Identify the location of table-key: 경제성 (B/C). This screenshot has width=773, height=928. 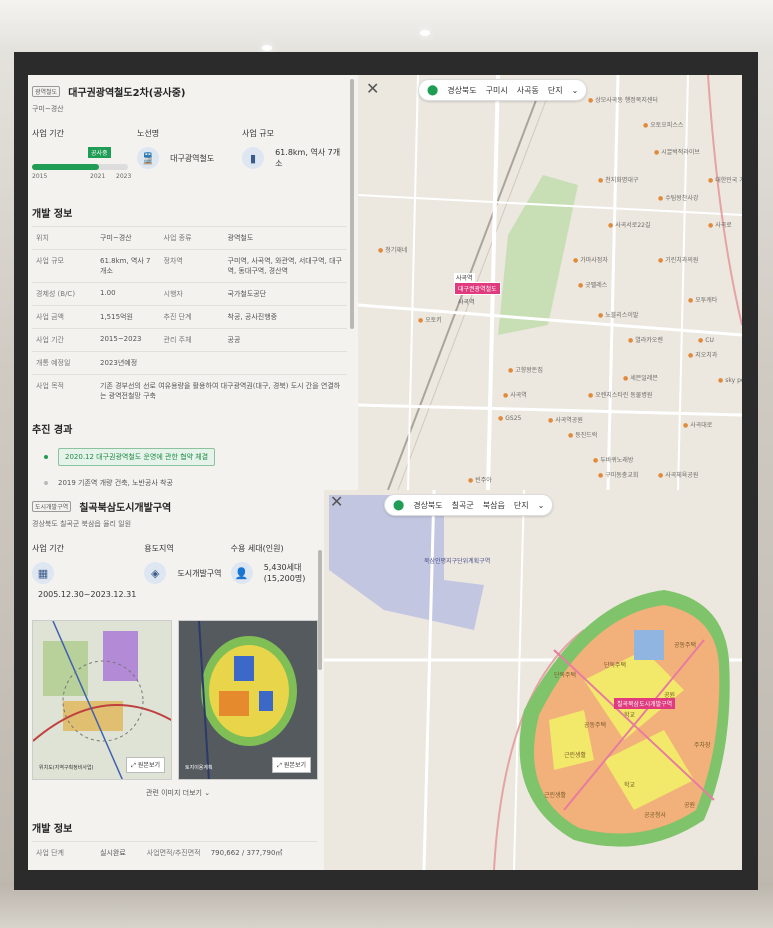
(64, 294).